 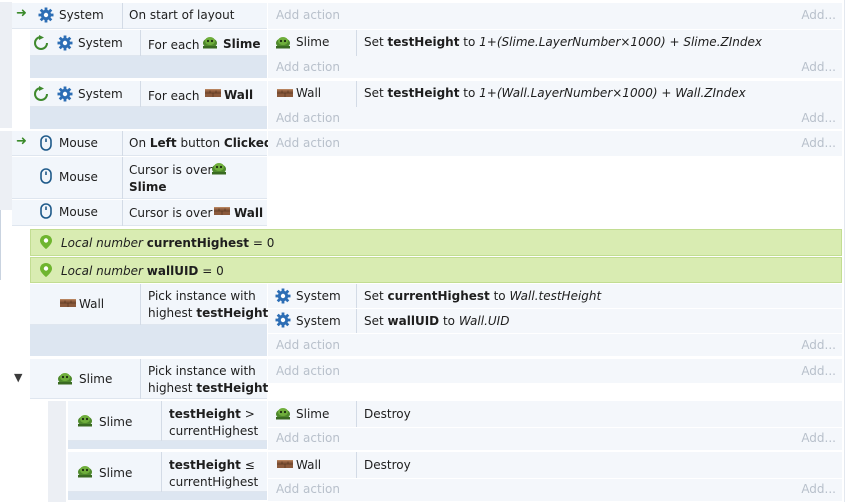 What do you see at coordinates (167, 472) in the screenshot?
I see `sub-event-condition: Slime testHeight ≤ currentHighest` at bounding box center [167, 472].